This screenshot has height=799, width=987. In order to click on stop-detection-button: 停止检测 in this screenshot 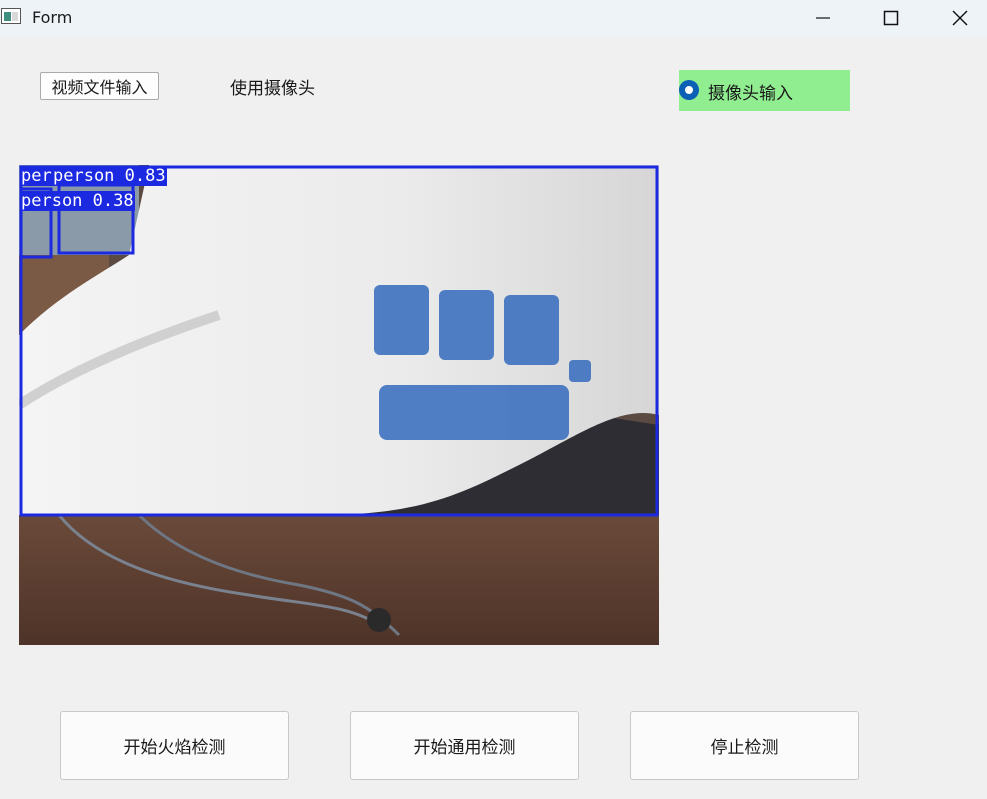, I will do `click(744, 745)`.